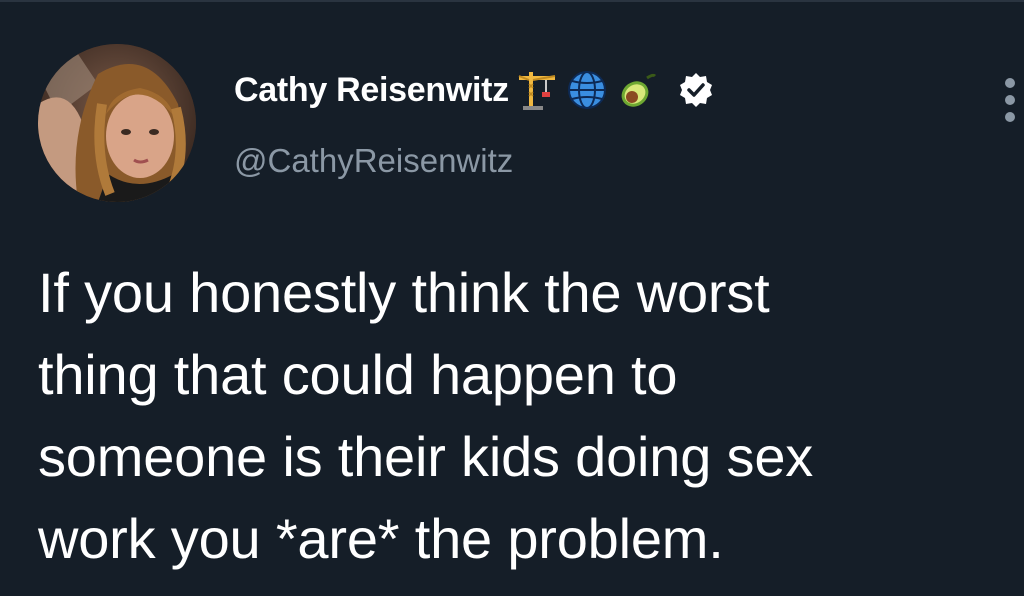 The image size is (1024, 596). Describe the element at coordinates (587, 90) in the screenshot. I see `globe-icon` at that location.